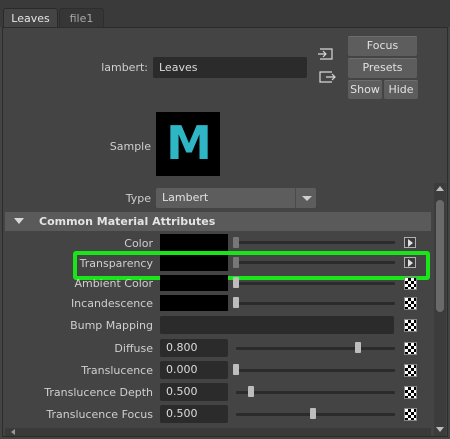 This screenshot has width=450, height=439. Describe the element at coordinates (236, 302) in the screenshot. I see `incandescence-slider-handle` at that location.